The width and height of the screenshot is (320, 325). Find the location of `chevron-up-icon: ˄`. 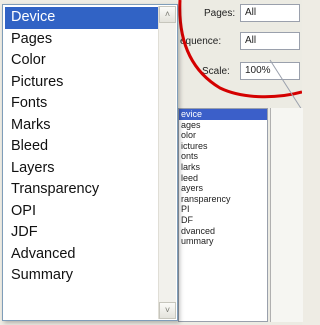

chevron-up-icon: ˄ is located at coordinates (167, 14).